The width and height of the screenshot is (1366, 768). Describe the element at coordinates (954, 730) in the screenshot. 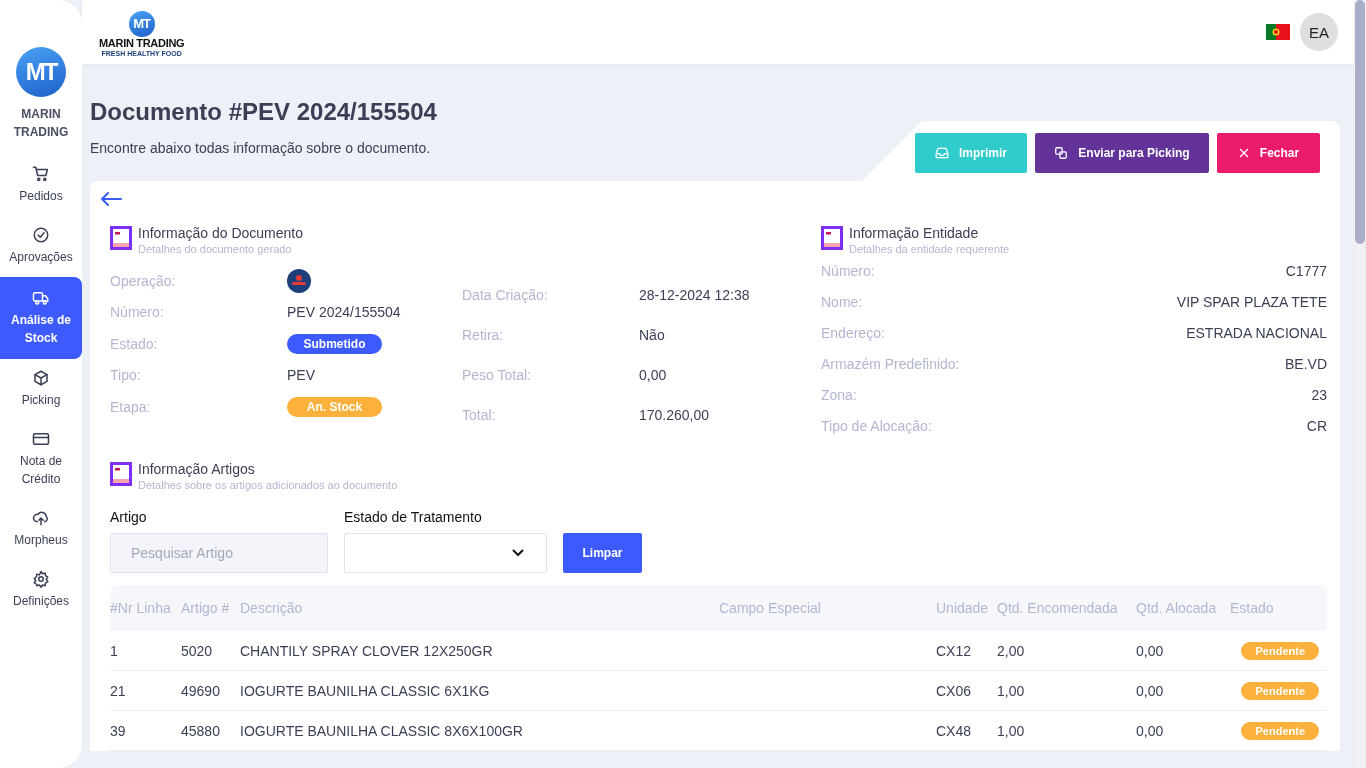

I see `table-cell-text: CX48` at that location.